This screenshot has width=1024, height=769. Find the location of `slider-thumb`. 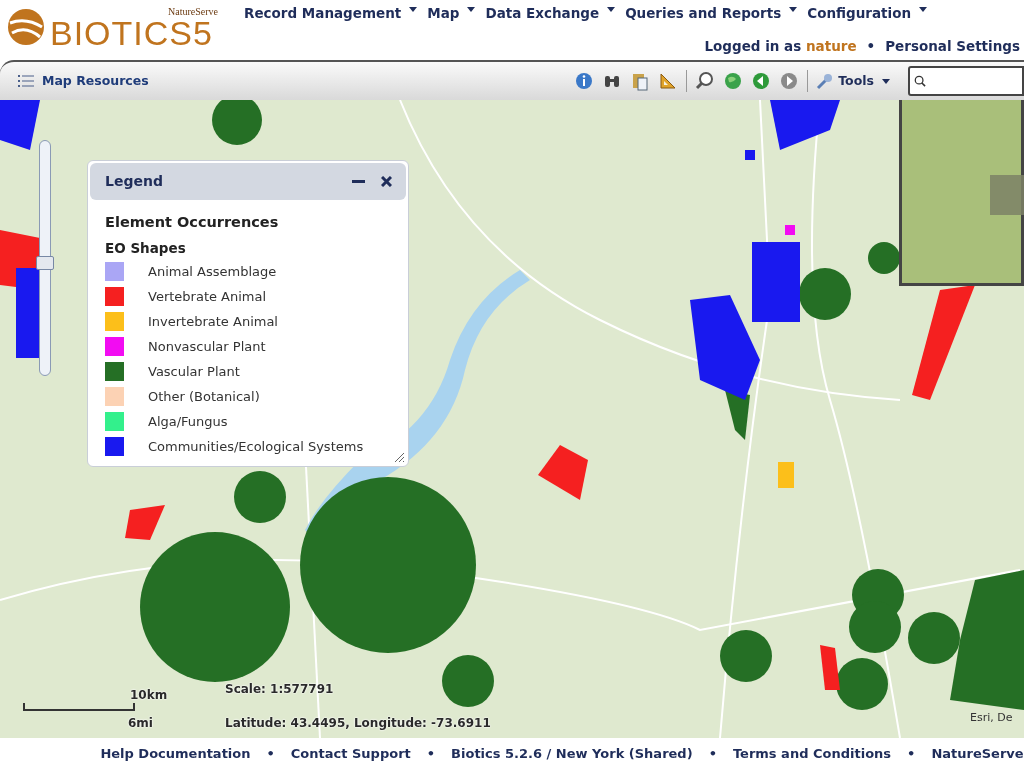

slider-thumb is located at coordinates (45, 263).